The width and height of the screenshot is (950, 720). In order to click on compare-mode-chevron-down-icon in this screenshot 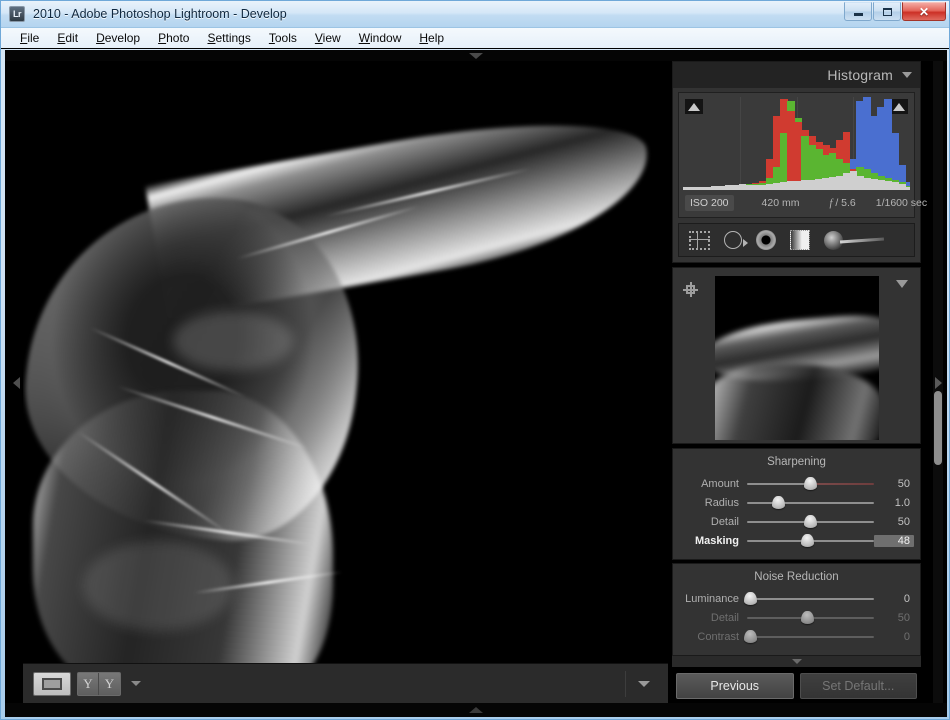, I will do `click(136, 683)`.